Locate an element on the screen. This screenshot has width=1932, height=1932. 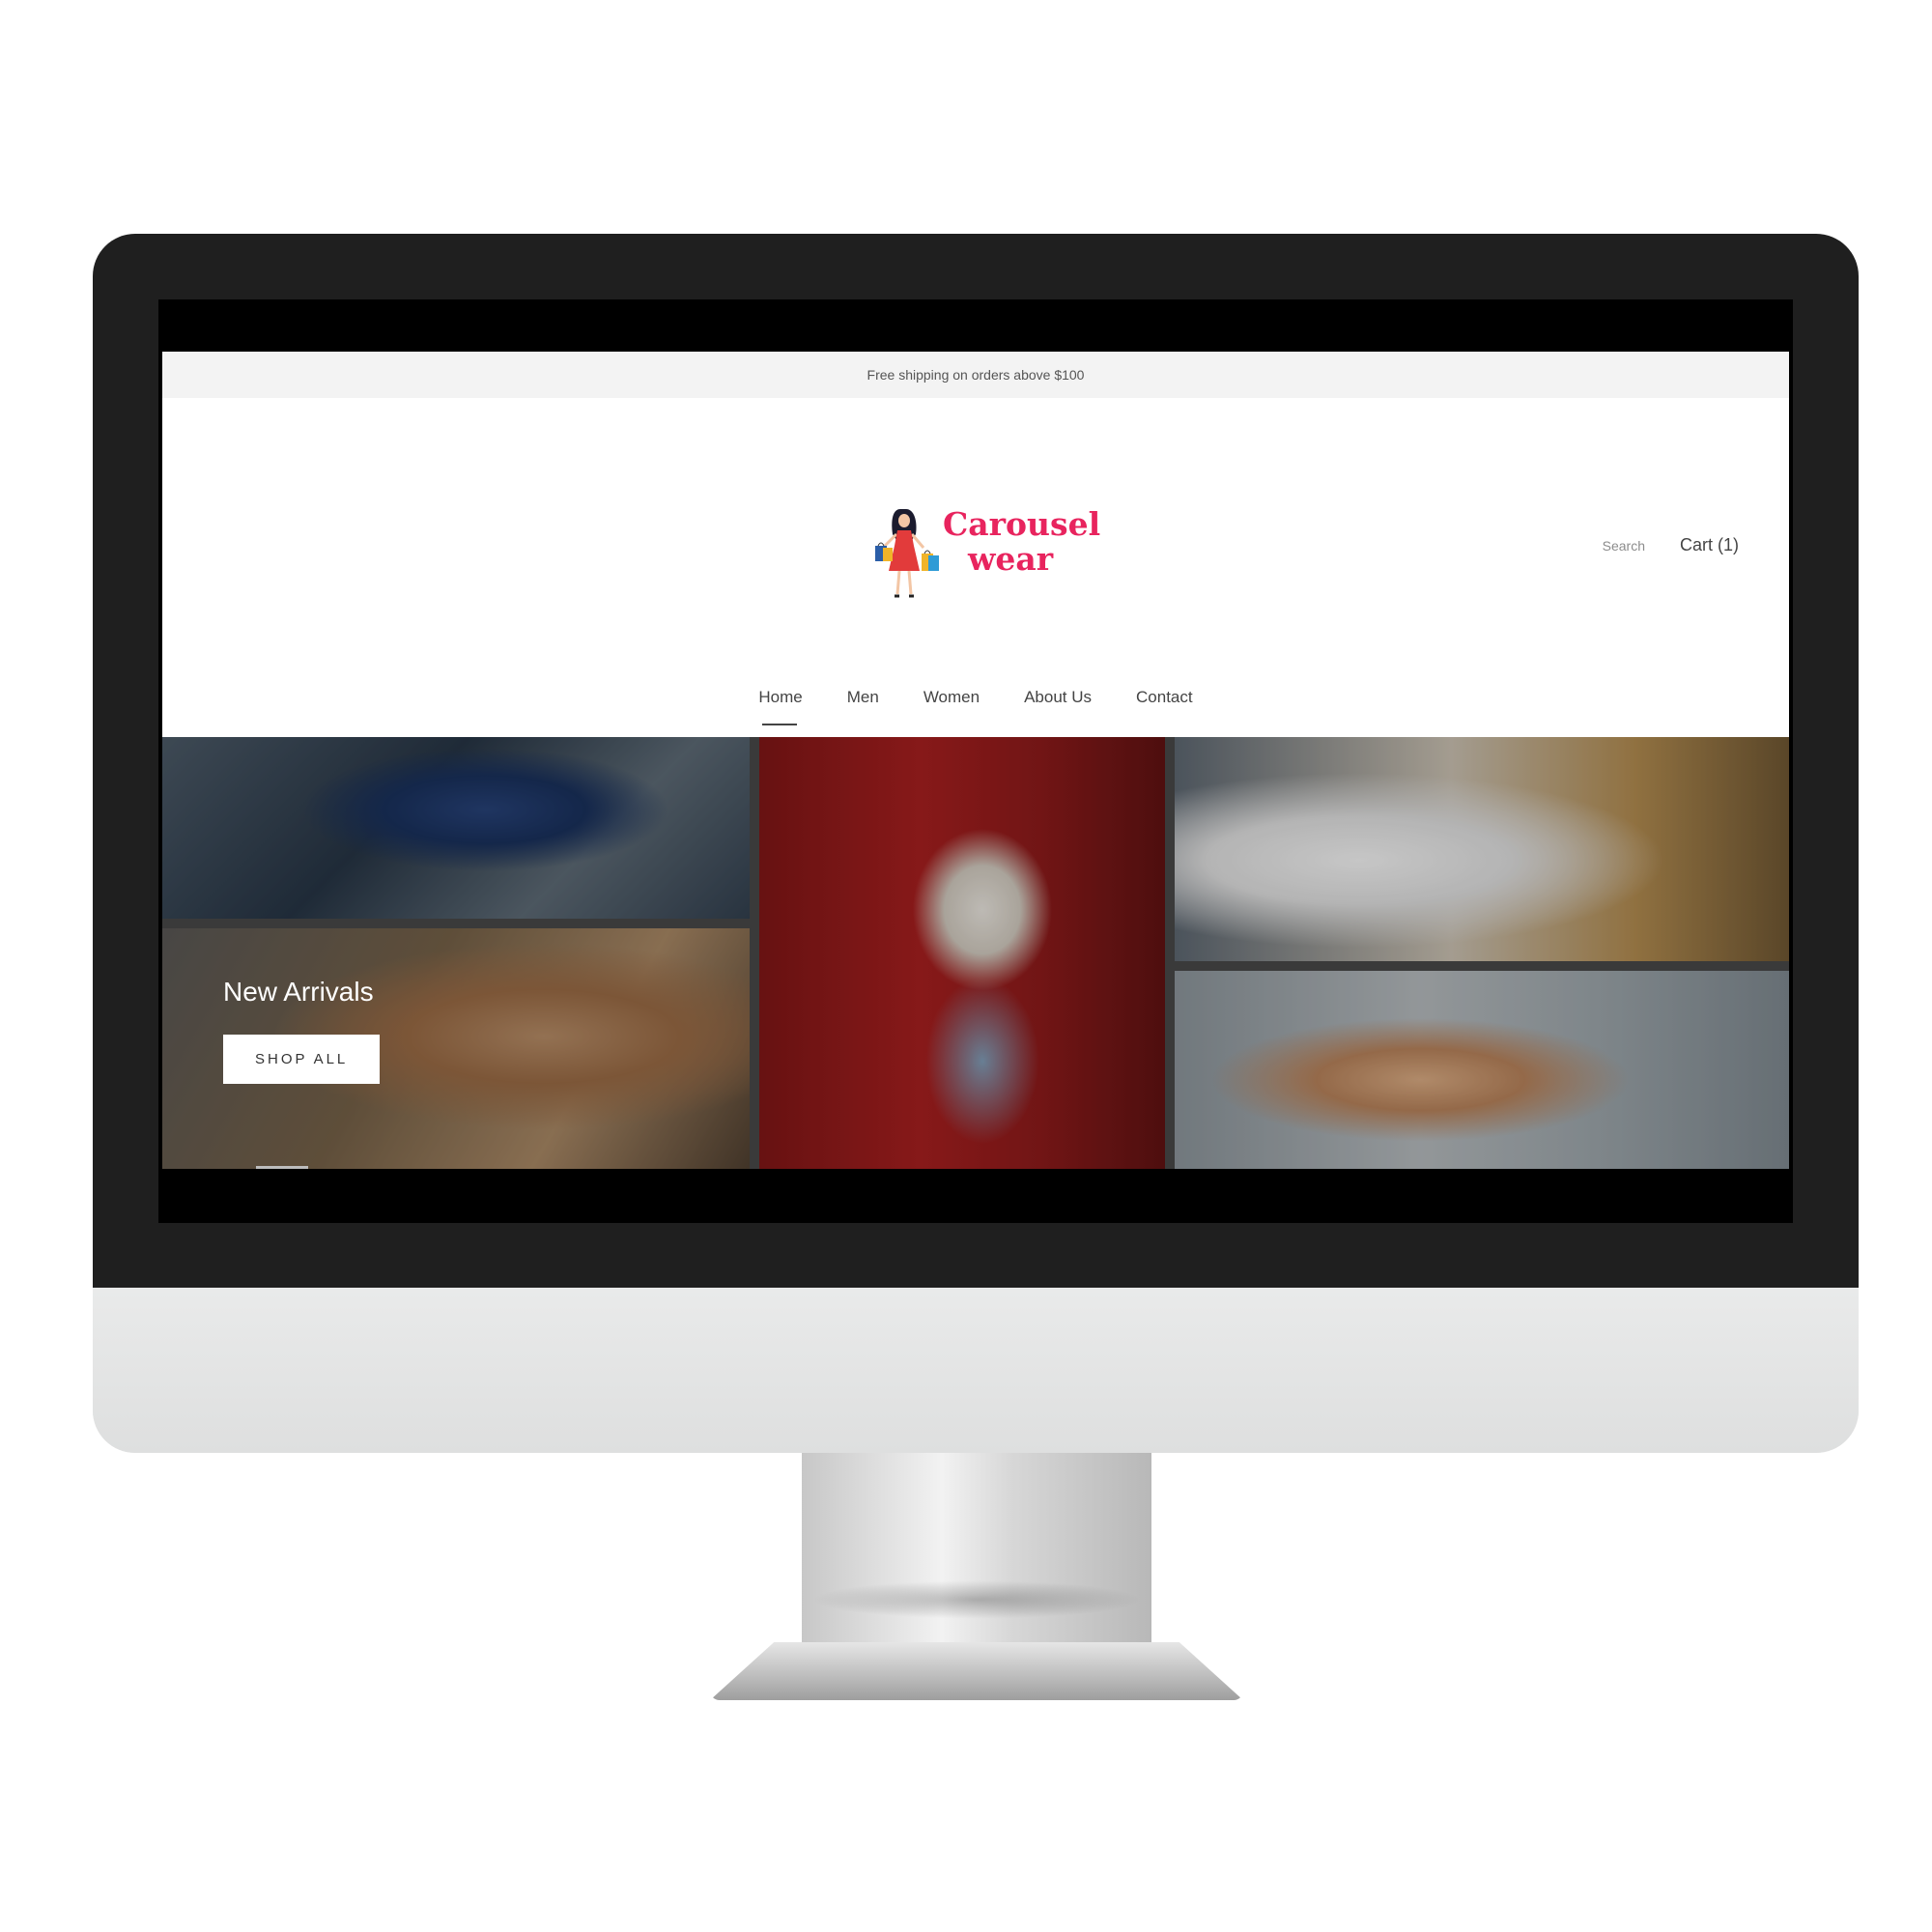
slideshow-progress is located at coordinates (282, 1167).